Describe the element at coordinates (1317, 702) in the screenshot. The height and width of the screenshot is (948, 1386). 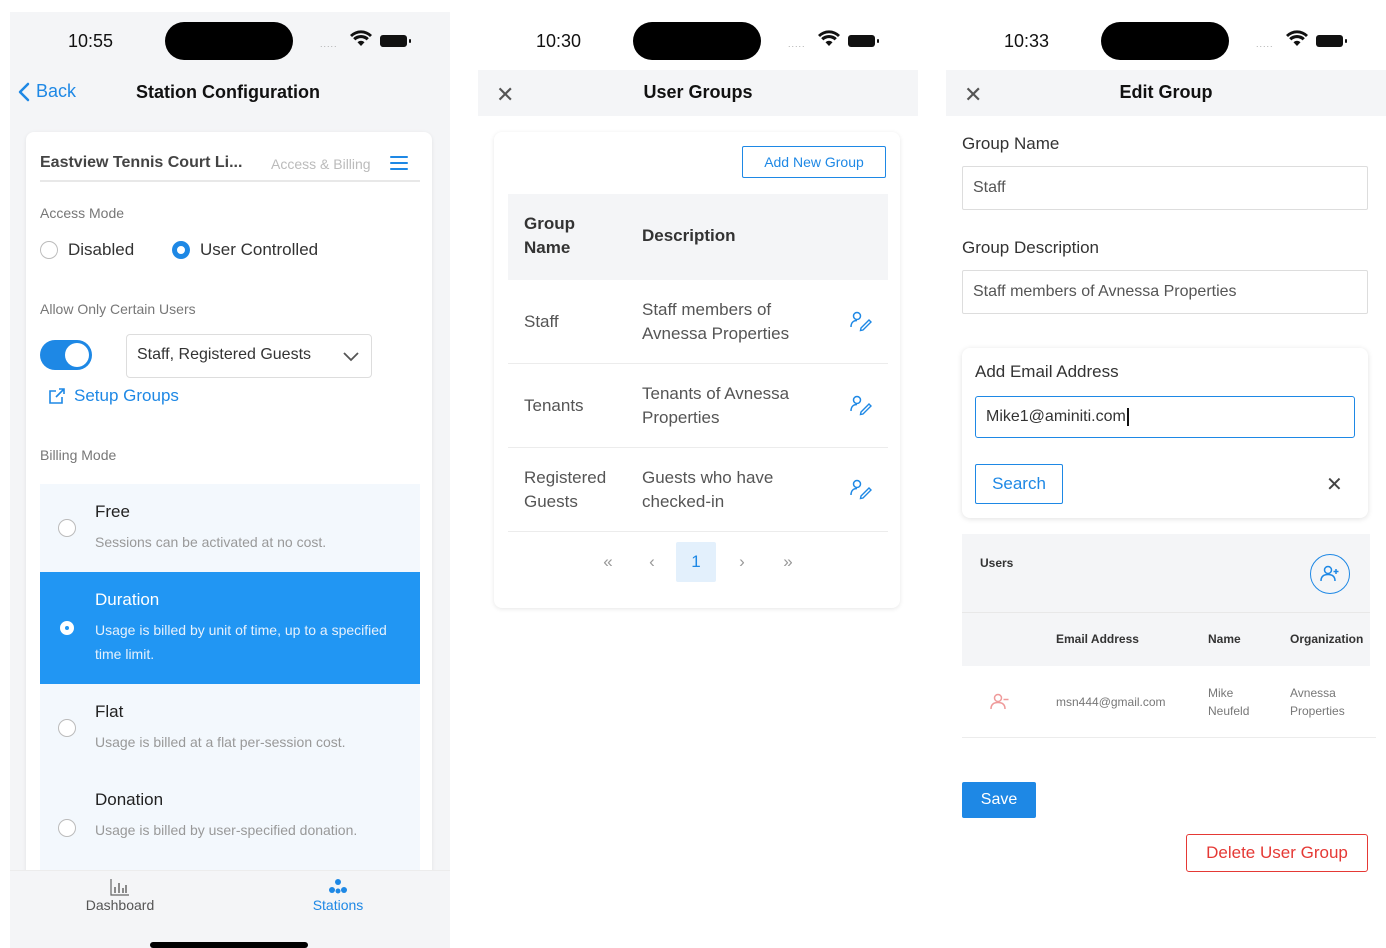
I see `user-organization-cell: Avnessa Properties` at that location.